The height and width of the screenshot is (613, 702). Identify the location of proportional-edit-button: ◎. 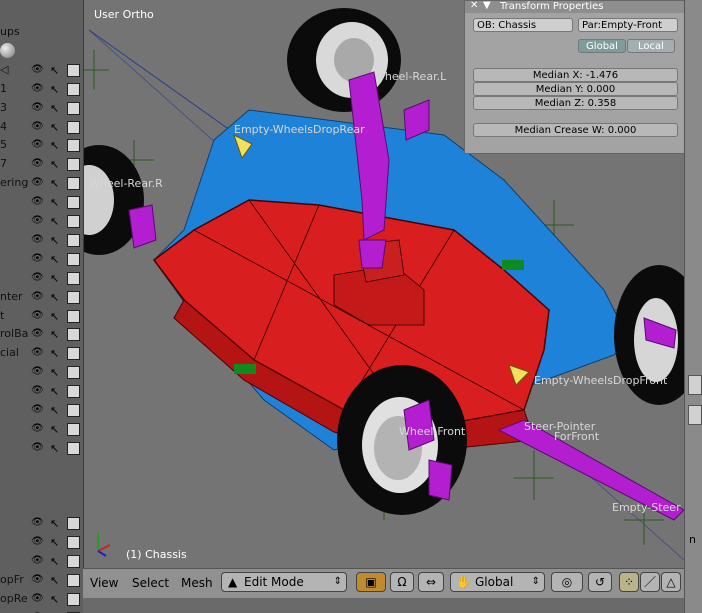
(567, 582).